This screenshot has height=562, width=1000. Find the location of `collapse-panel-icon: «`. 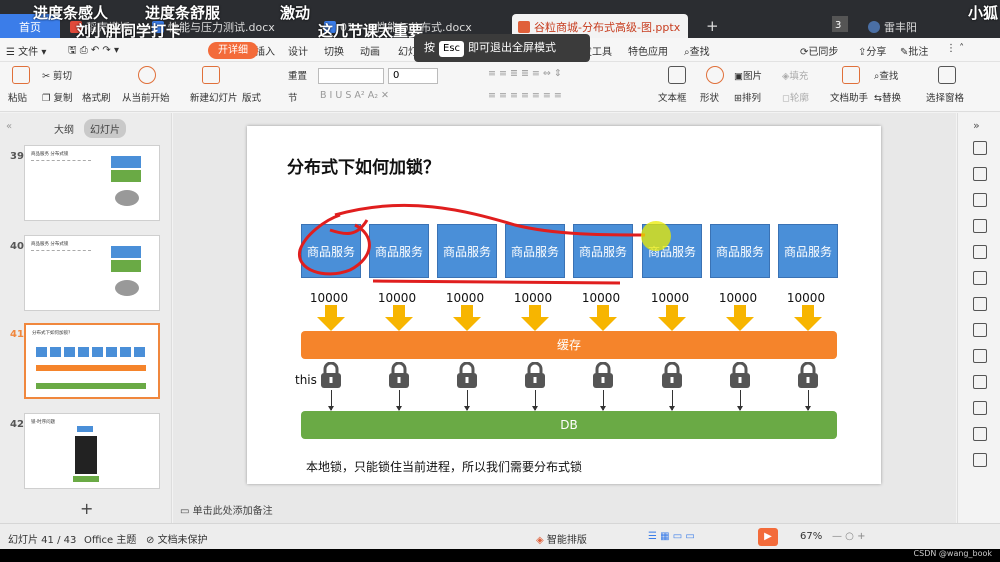

collapse-panel-icon: « is located at coordinates (9, 126).